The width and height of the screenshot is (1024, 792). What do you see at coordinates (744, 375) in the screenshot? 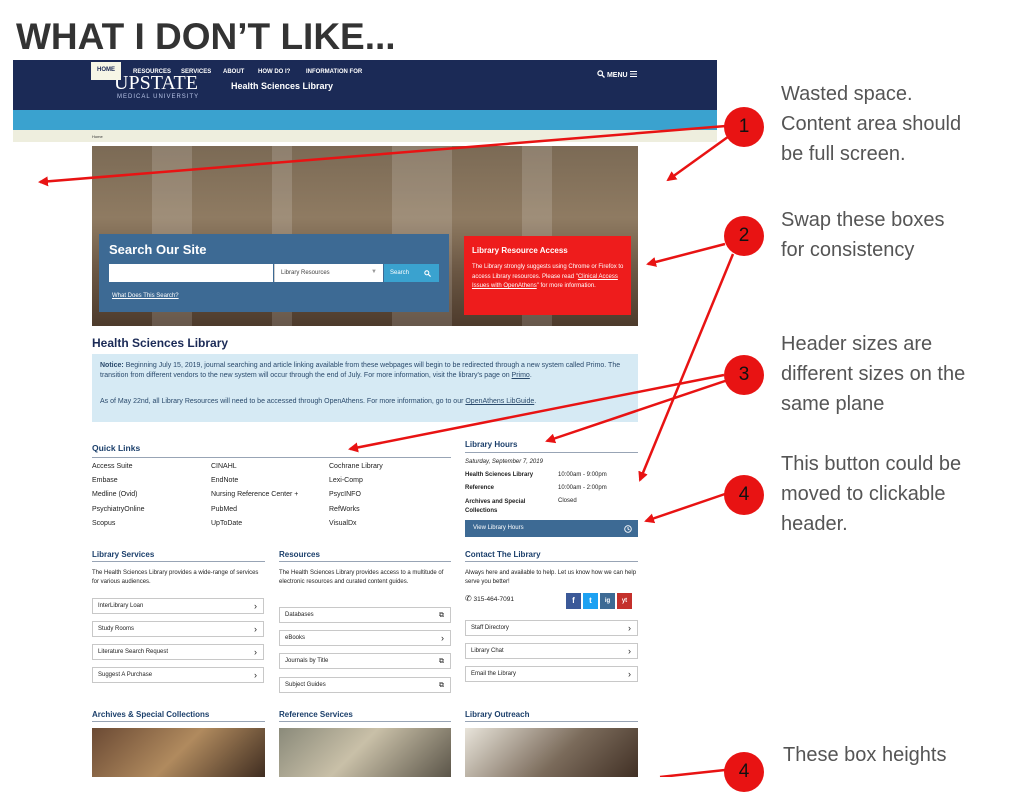
I see `annotation-number-3: 3` at bounding box center [744, 375].